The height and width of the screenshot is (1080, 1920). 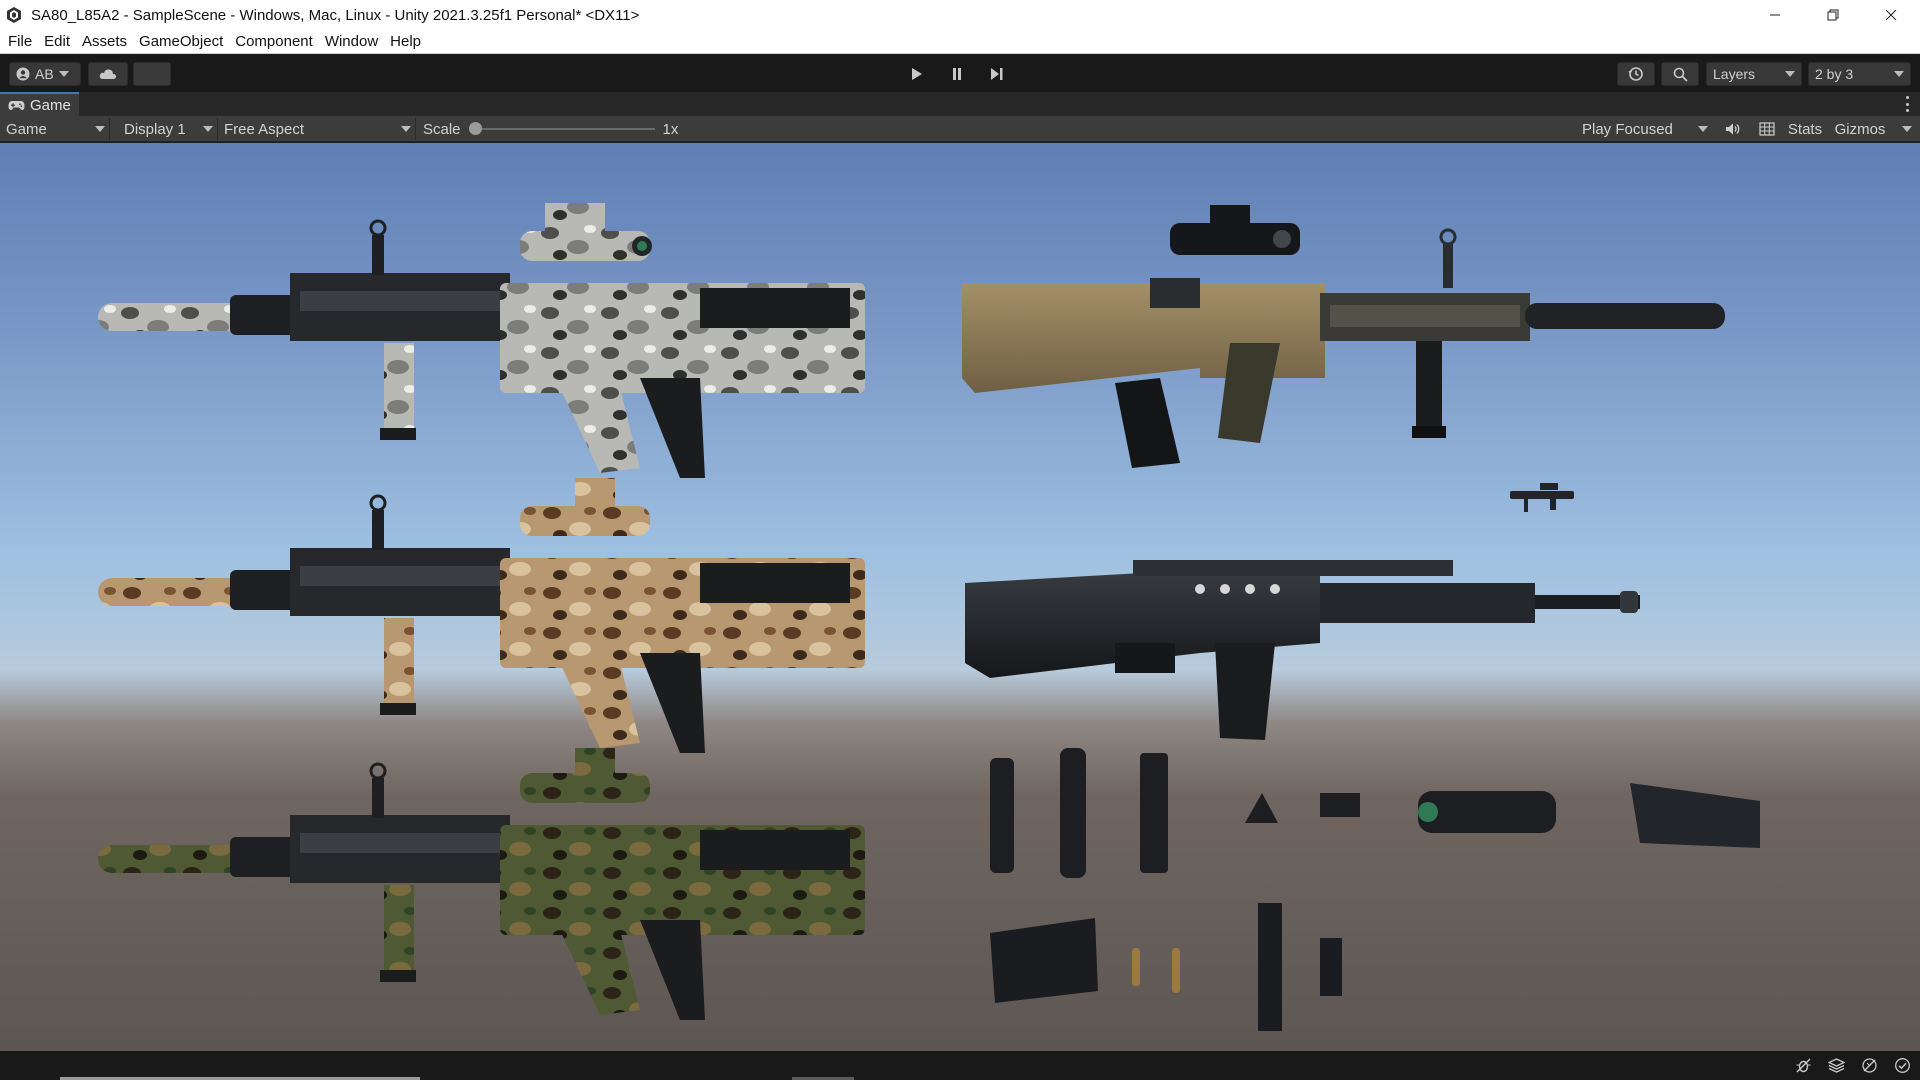 I want to click on carry-handle-part, so click(x=1695, y=815).